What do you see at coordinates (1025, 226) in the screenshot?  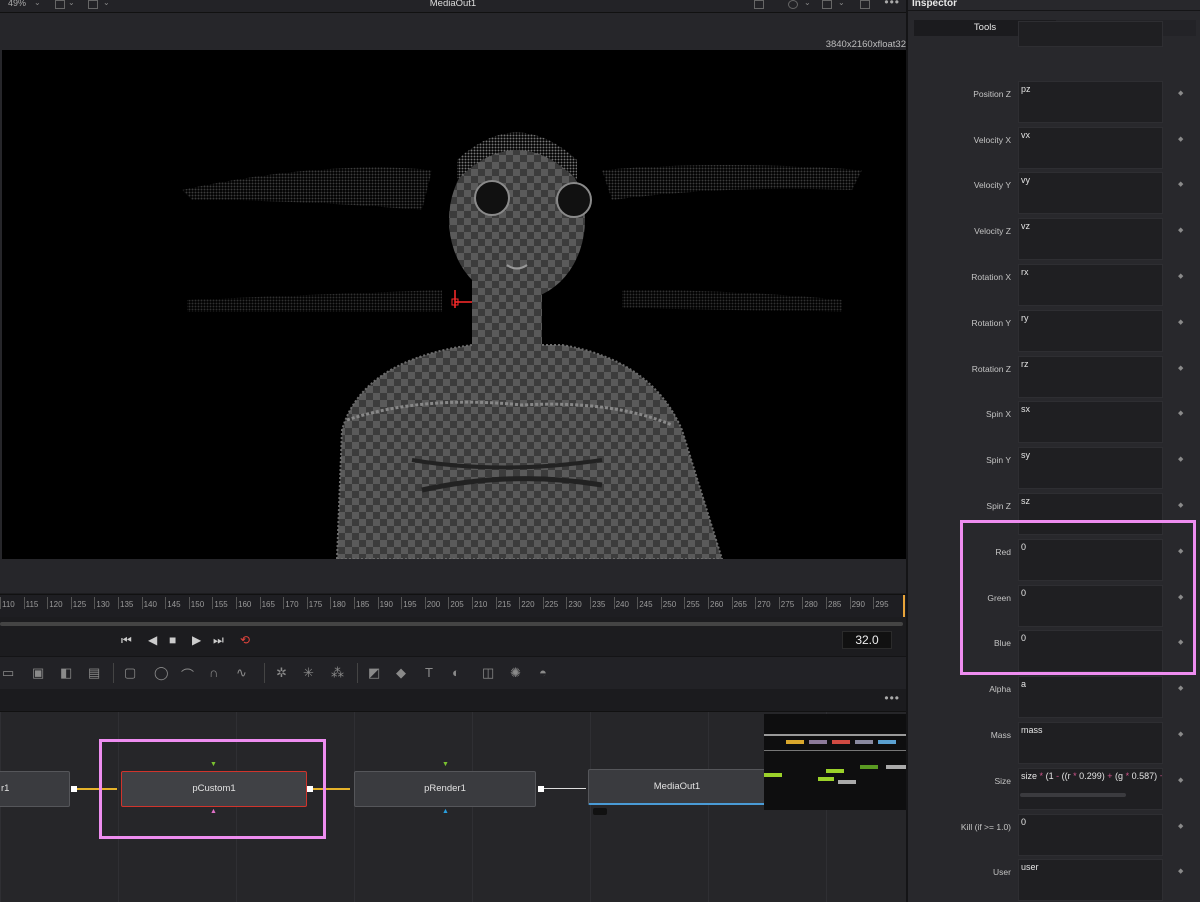 I see `param-value: vz` at bounding box center [1025, 226].